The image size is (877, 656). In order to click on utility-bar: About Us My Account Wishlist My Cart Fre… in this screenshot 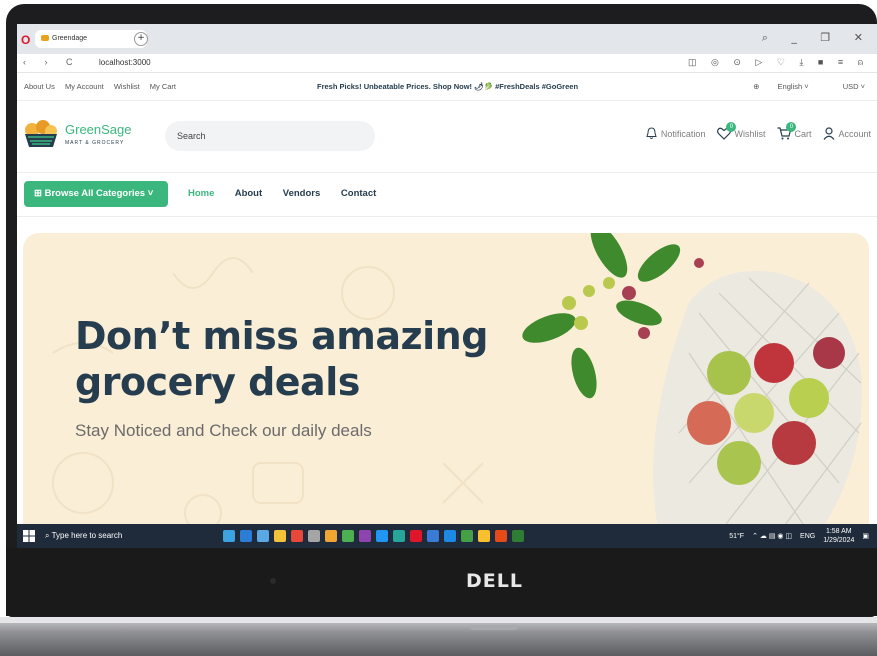, I will do `click(447, 86)`.